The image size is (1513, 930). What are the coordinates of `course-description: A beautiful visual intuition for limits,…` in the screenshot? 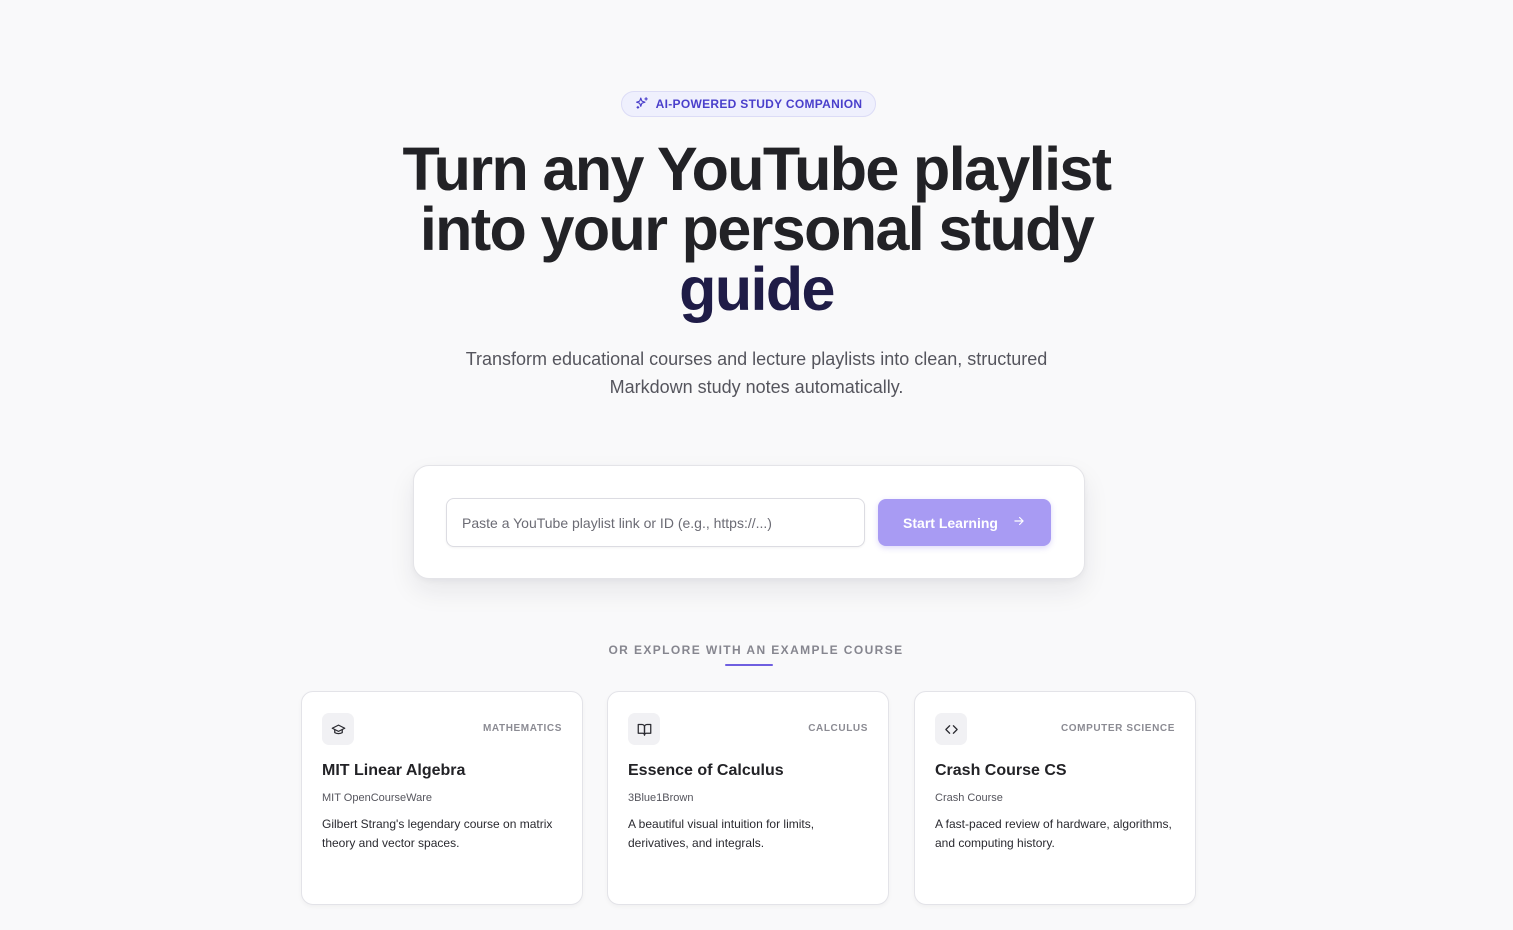 It's located at (721, 833).